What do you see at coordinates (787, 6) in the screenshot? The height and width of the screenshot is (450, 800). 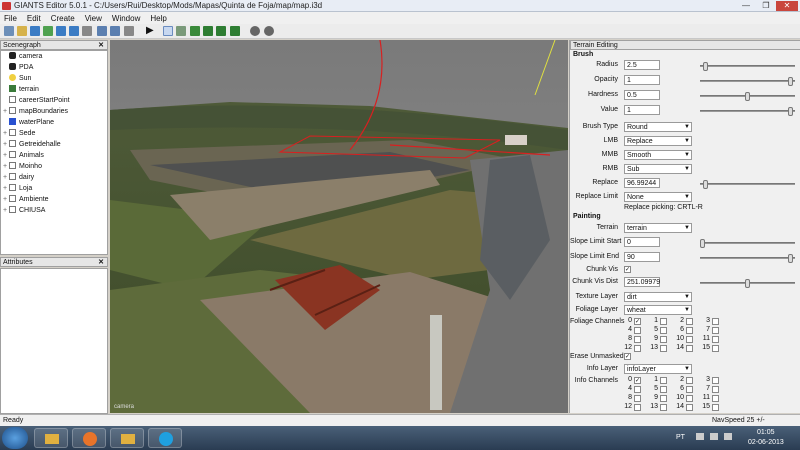 I see `close-button: ✕` at bounding box center [787, 6].